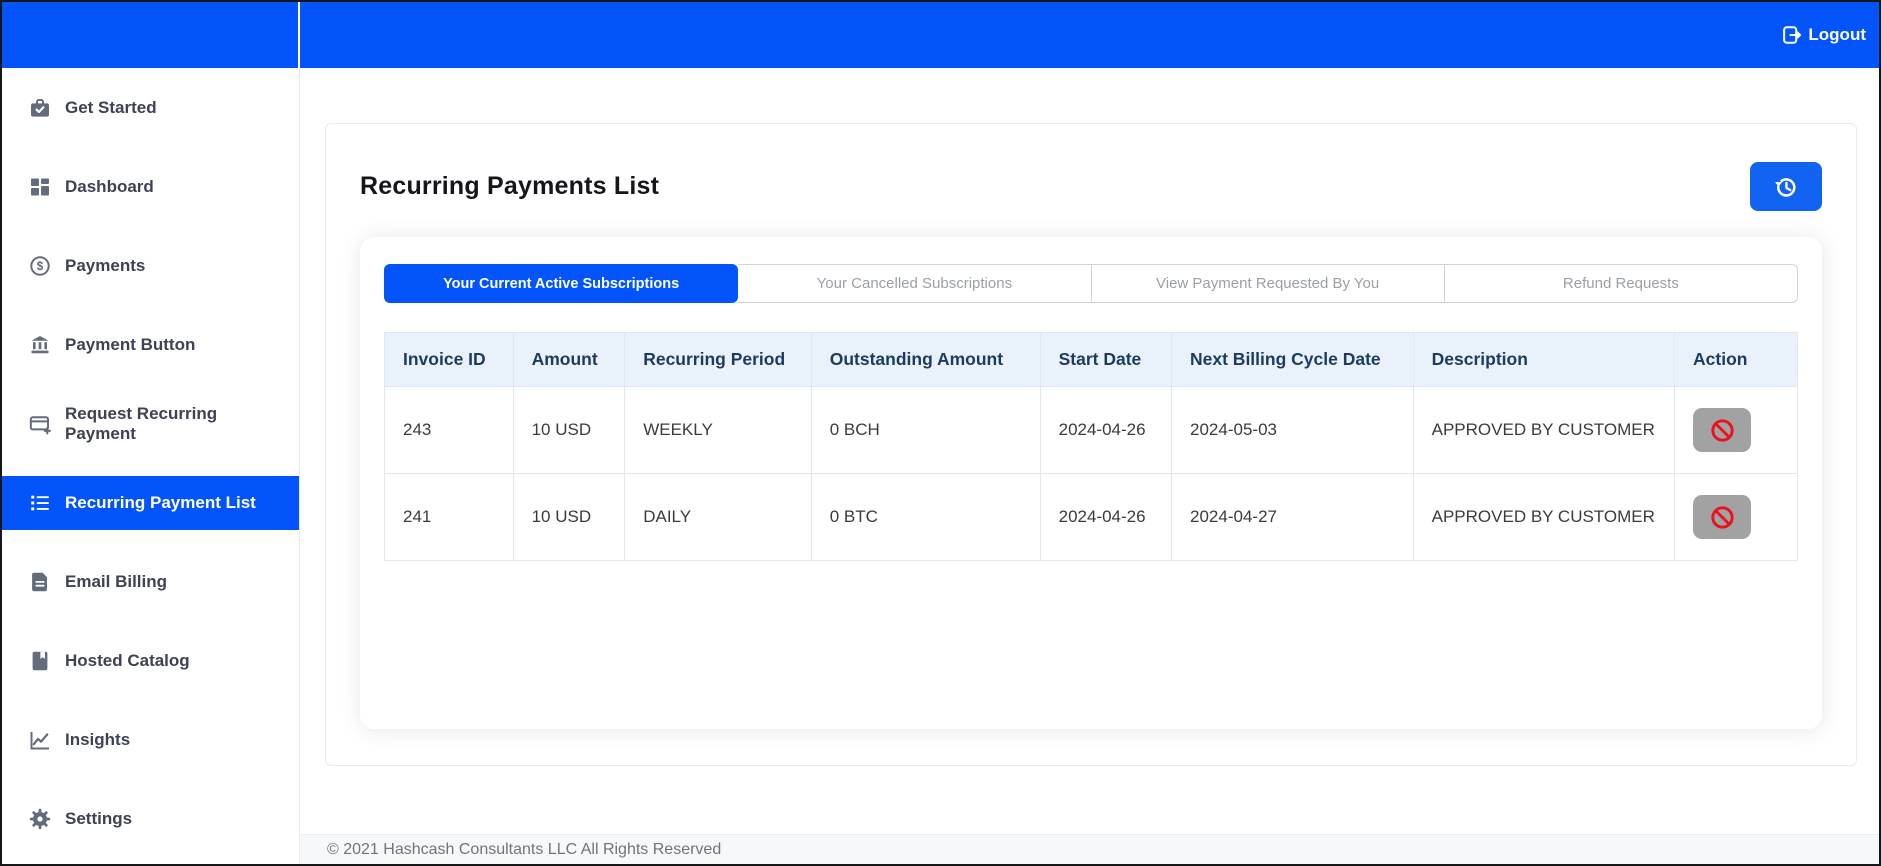 This screenshot has height=866, width=1881. What do you see at coordinates (1837, 34) in the screenshot?
I see `logout-label: Logout` at bounding box center [1837, 34].